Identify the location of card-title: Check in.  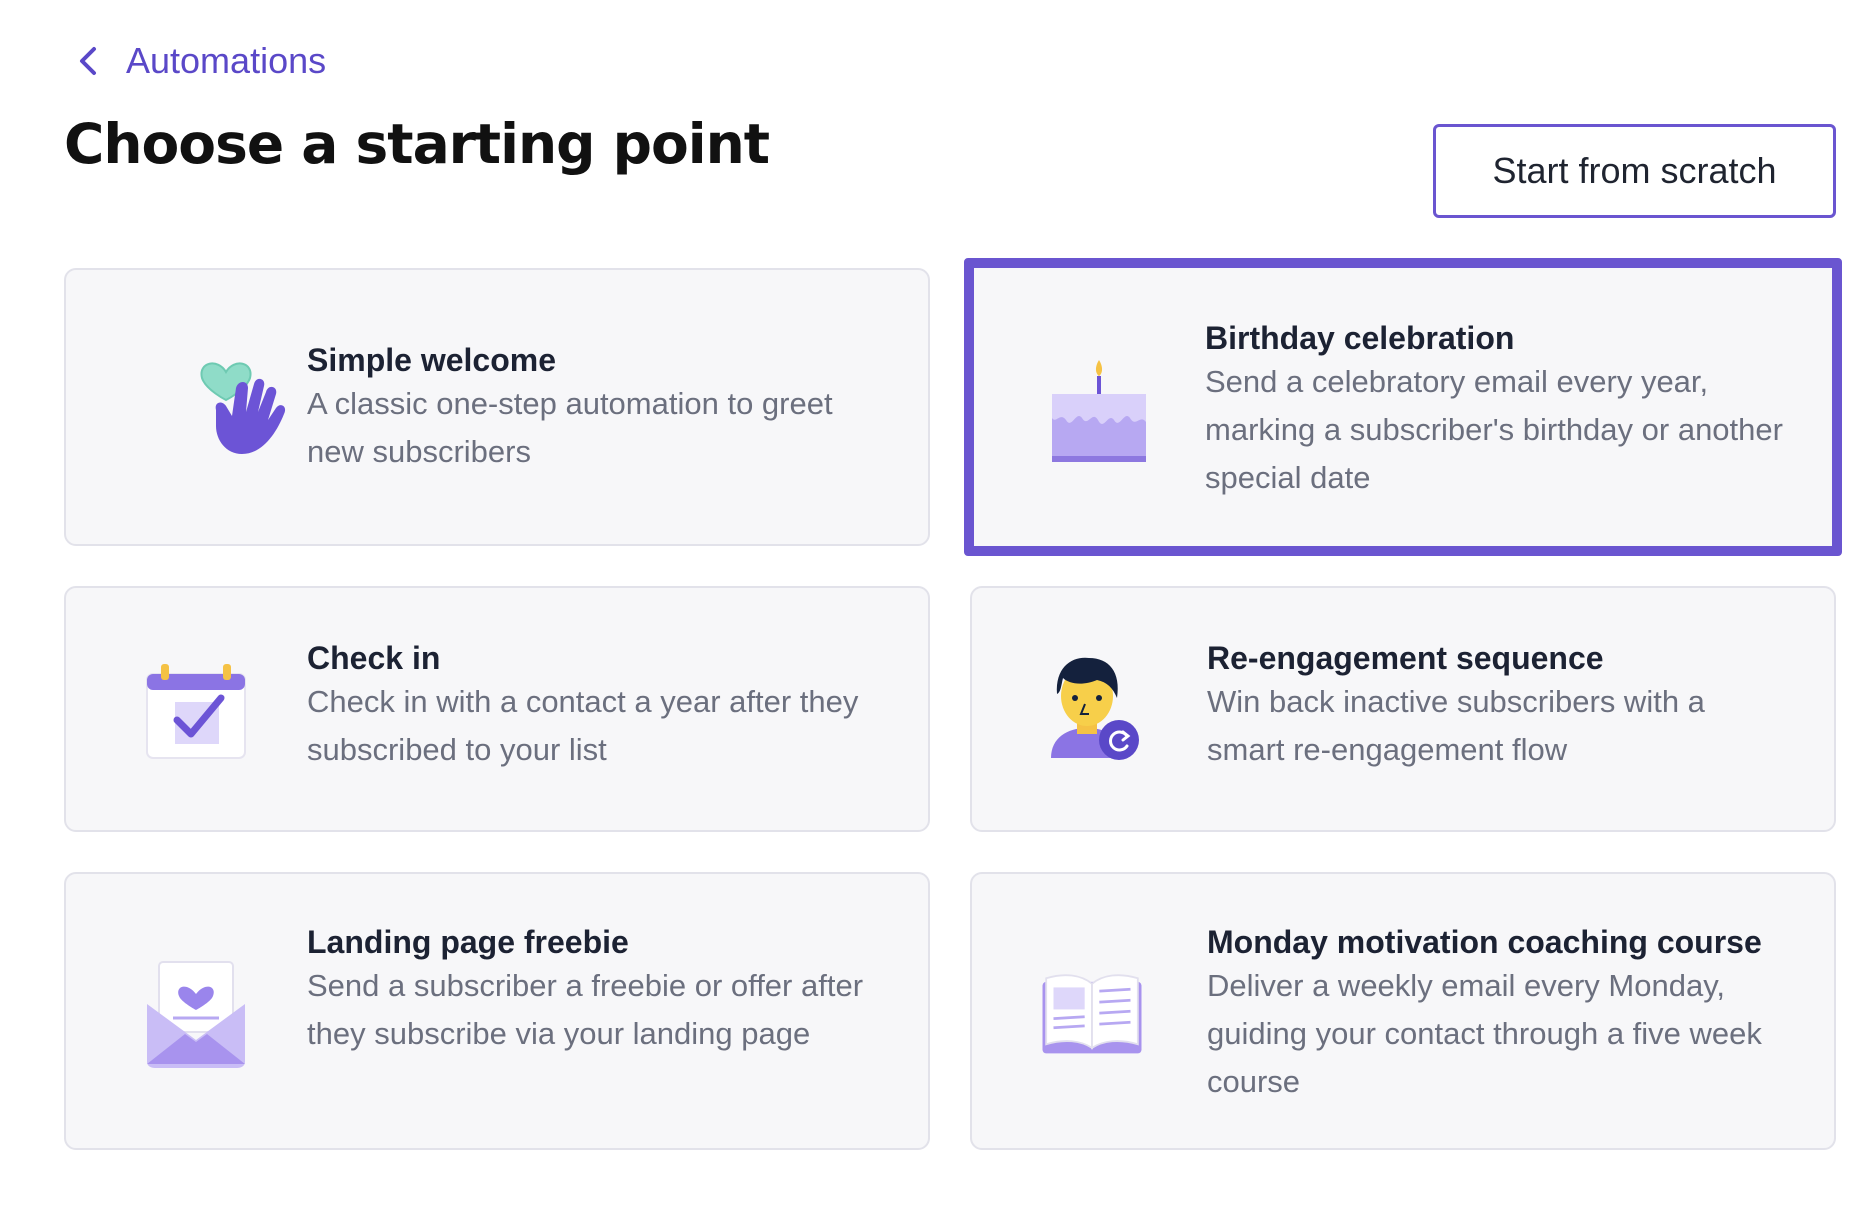
(374, 658).